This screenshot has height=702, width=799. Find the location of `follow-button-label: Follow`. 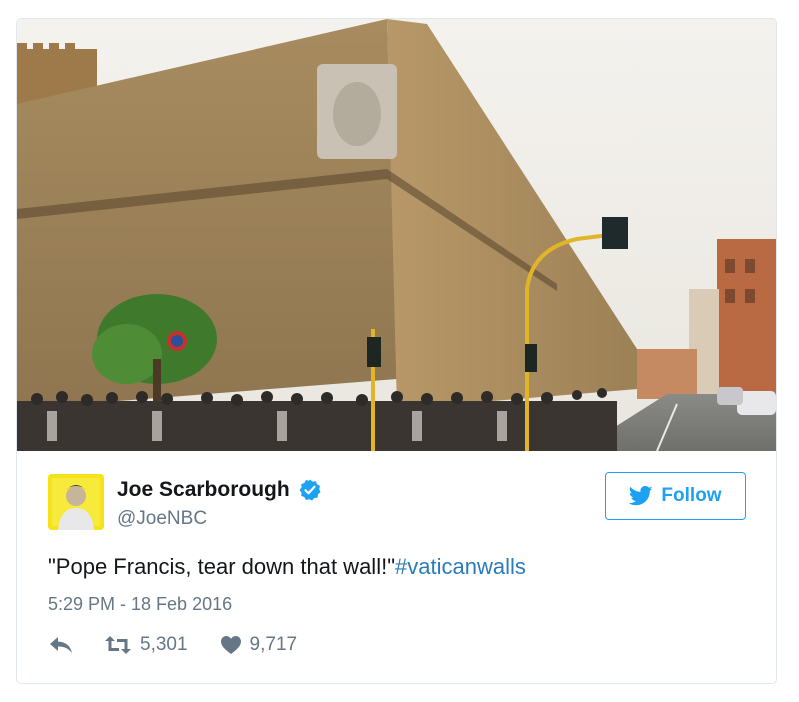

follow-button-label: Follow is located at coordinates (691, 495).